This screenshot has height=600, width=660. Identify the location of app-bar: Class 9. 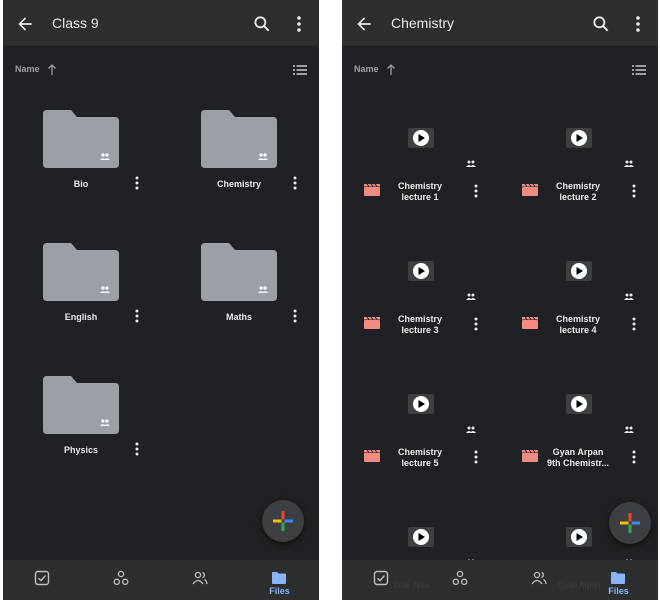
(161, 23).